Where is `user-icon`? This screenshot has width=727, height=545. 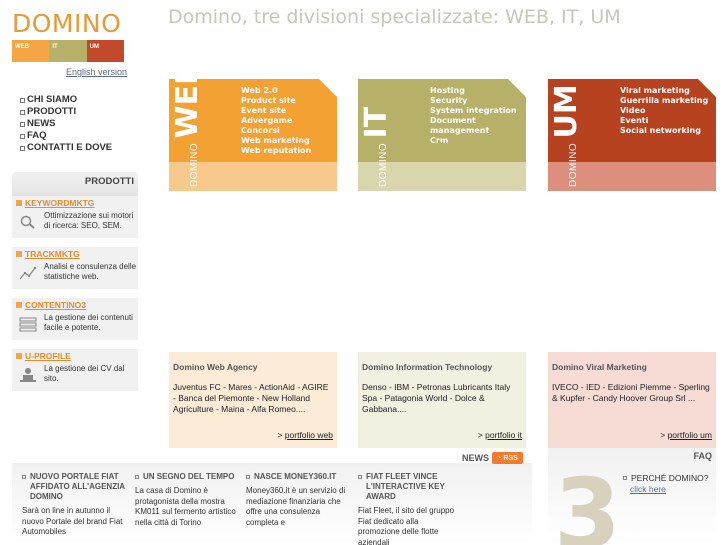 user-icon is located at coordinates (28, 375).